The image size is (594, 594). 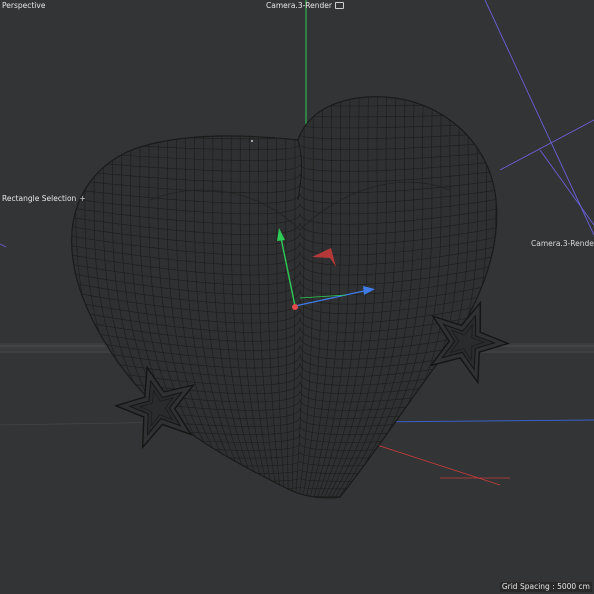 I want to click on grid-spacing-label: Grid Spacing : 5000 cm, so click(x=545, y=587).